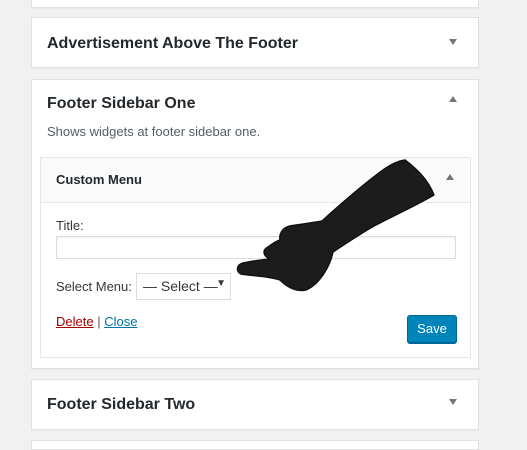  I want to click on sidebar-description: Shows widgets at footer sidebar one., so click(154, 131).